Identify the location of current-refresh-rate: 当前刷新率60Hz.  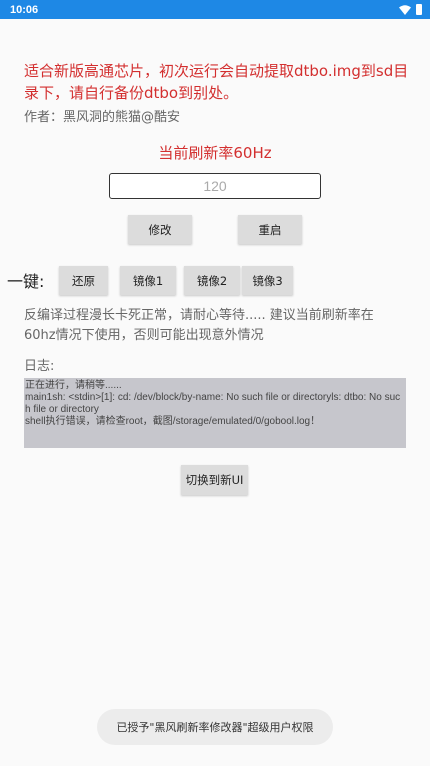
(215, 153).